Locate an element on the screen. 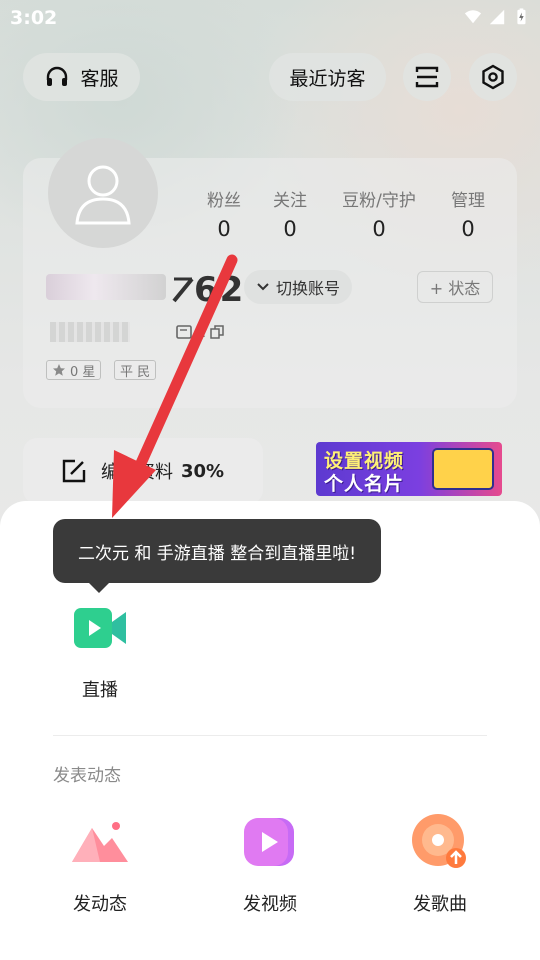  username-blurred is located at coordinates (106, 287).